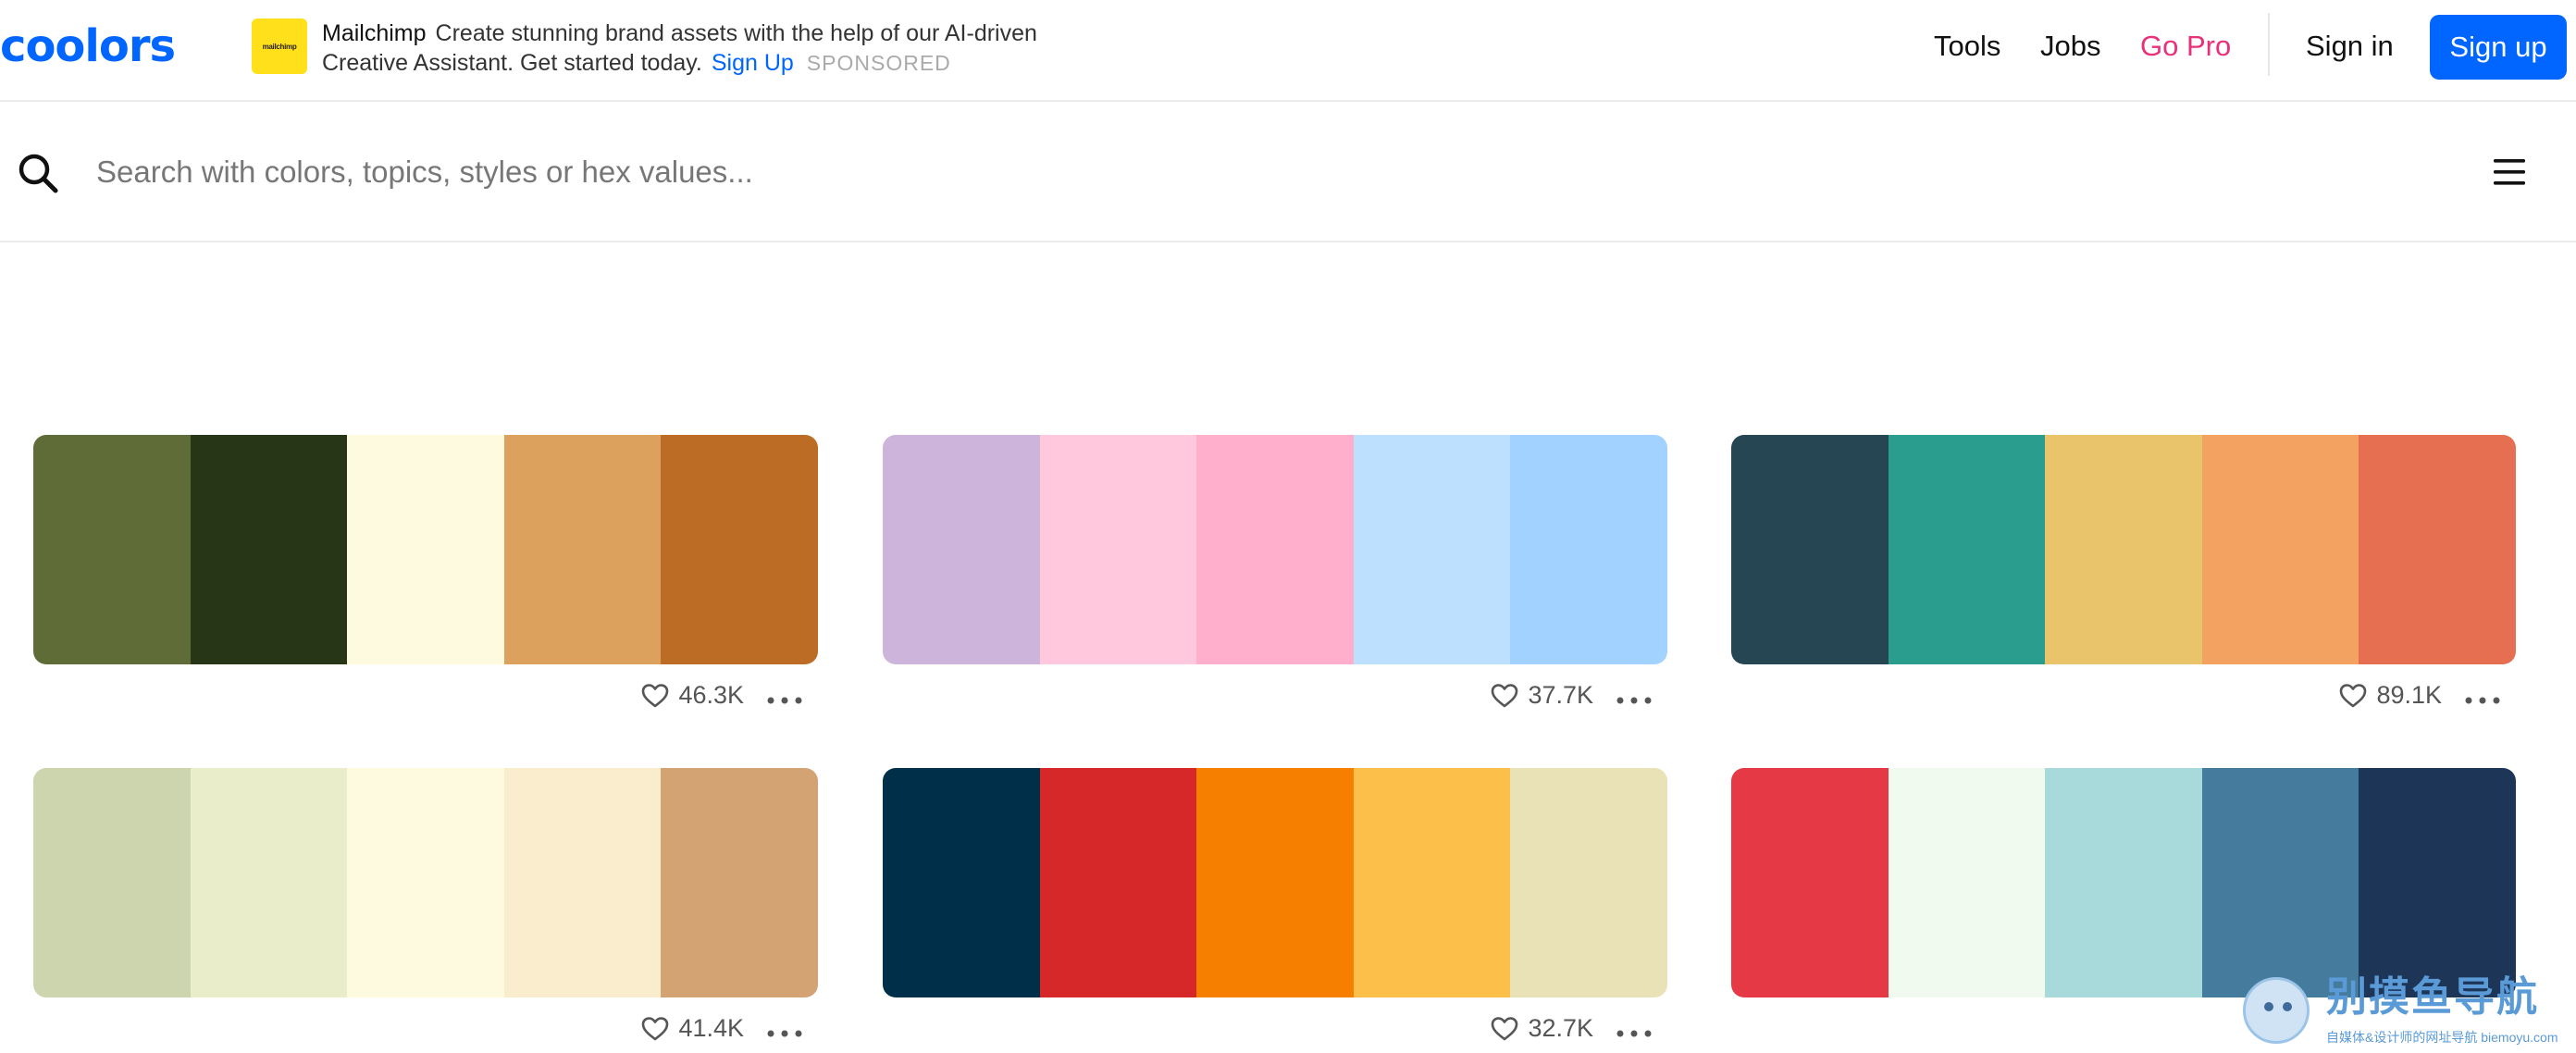 The height and width of the screenshot is (1053, 2576). What do you see at coordinates (426, 1025) in the screenshot?
I see `palette-meta: 41.4K` at bounding box center [426, 1025].